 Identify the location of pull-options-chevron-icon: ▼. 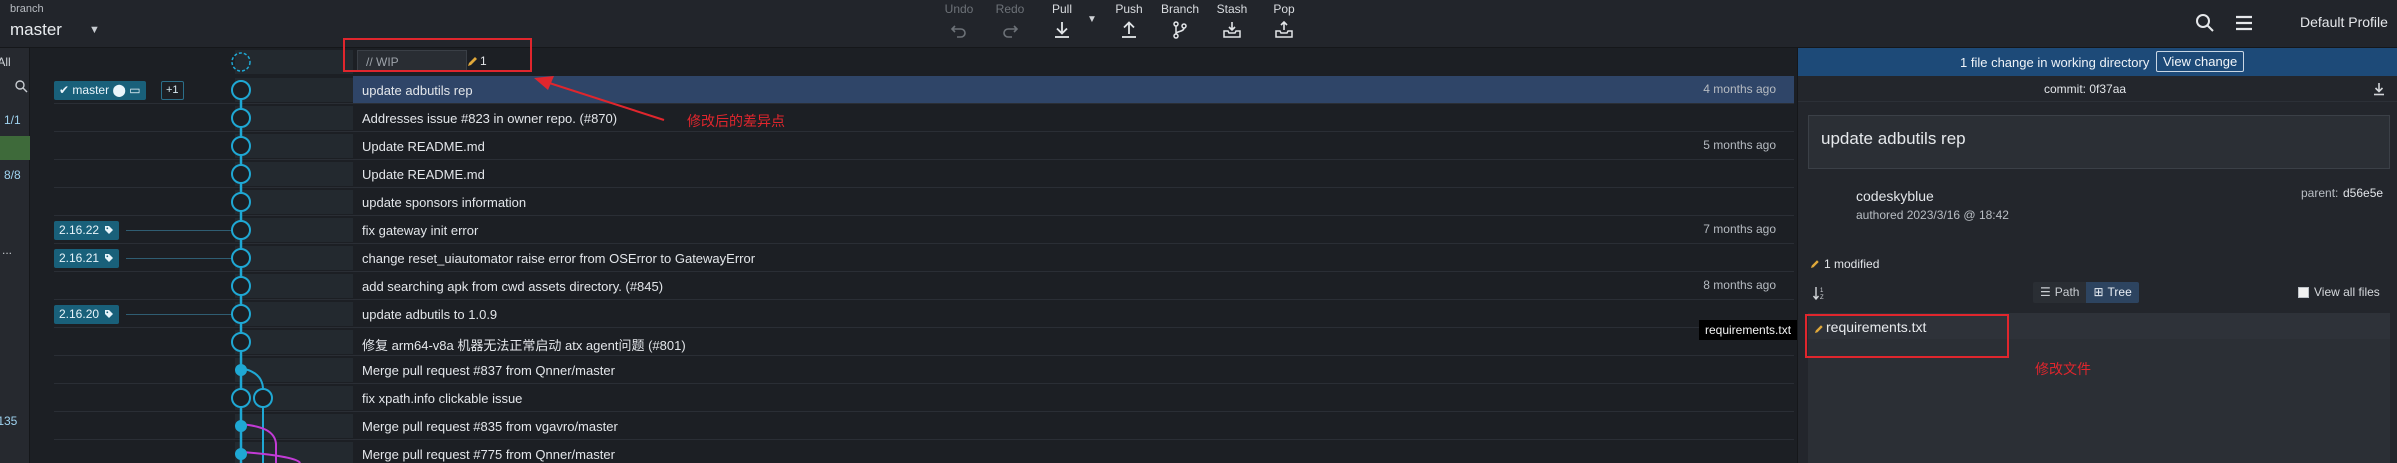
(1092, 19).